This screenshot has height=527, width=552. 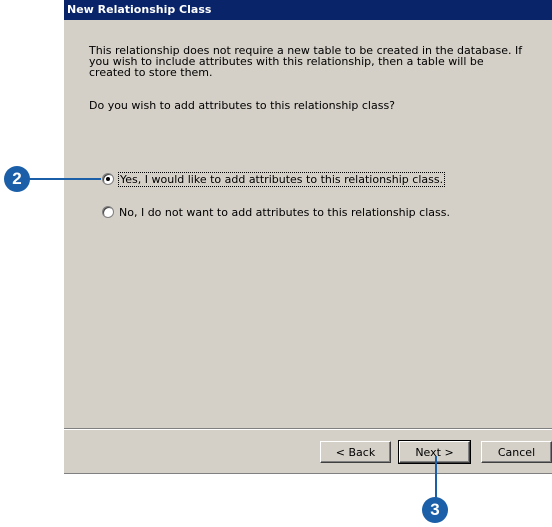 What do you see at coordinates (308, 10) in the screenshot?
I see `dialog-title: New Relationship Class` at bounding box center [308, 10].